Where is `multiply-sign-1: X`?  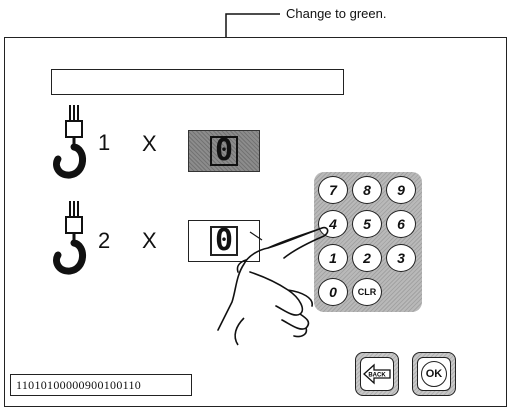
multiply-sign-1: X is located at coordinates (149, 143).